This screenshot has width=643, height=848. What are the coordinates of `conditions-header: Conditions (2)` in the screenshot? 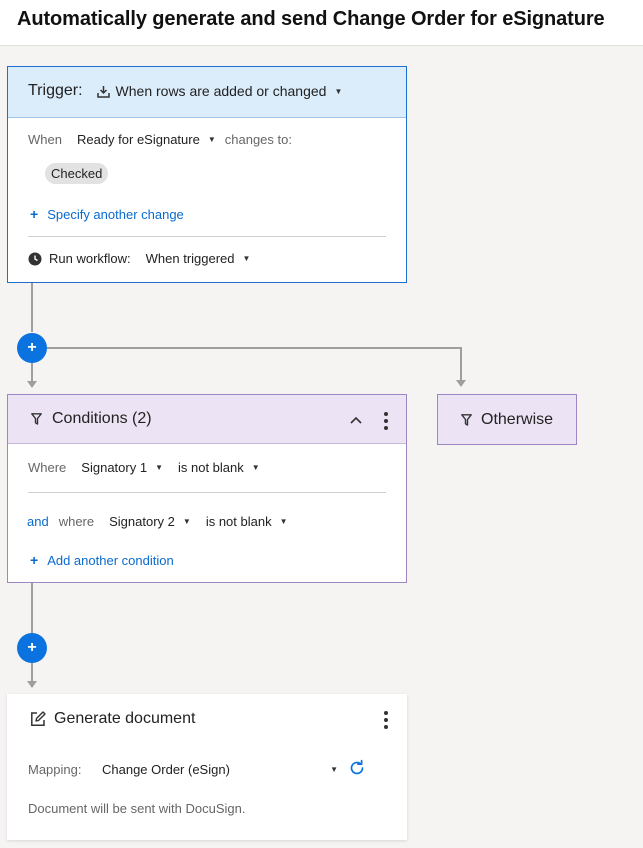 It's located at (207, 419).